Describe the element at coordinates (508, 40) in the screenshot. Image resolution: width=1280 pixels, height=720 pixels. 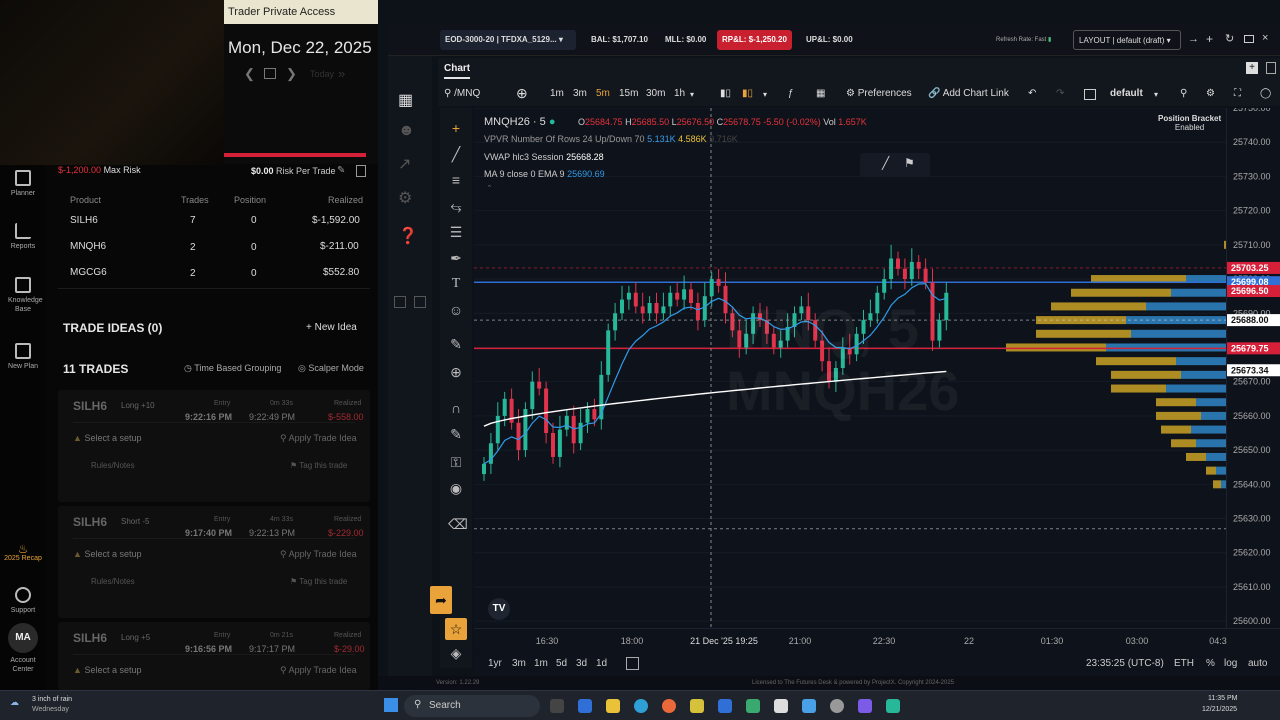
I see `account-select: EOD-3000-20 | TFDXA_5129... ▾` at that location.